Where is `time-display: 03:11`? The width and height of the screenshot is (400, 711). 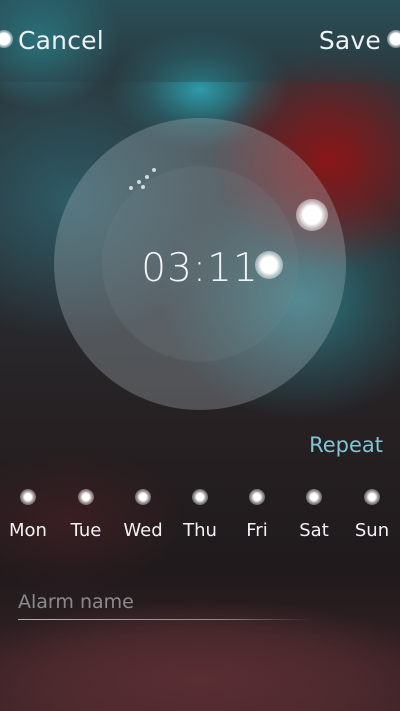
time-display: 03:11 is located at coordinates (200, 268).